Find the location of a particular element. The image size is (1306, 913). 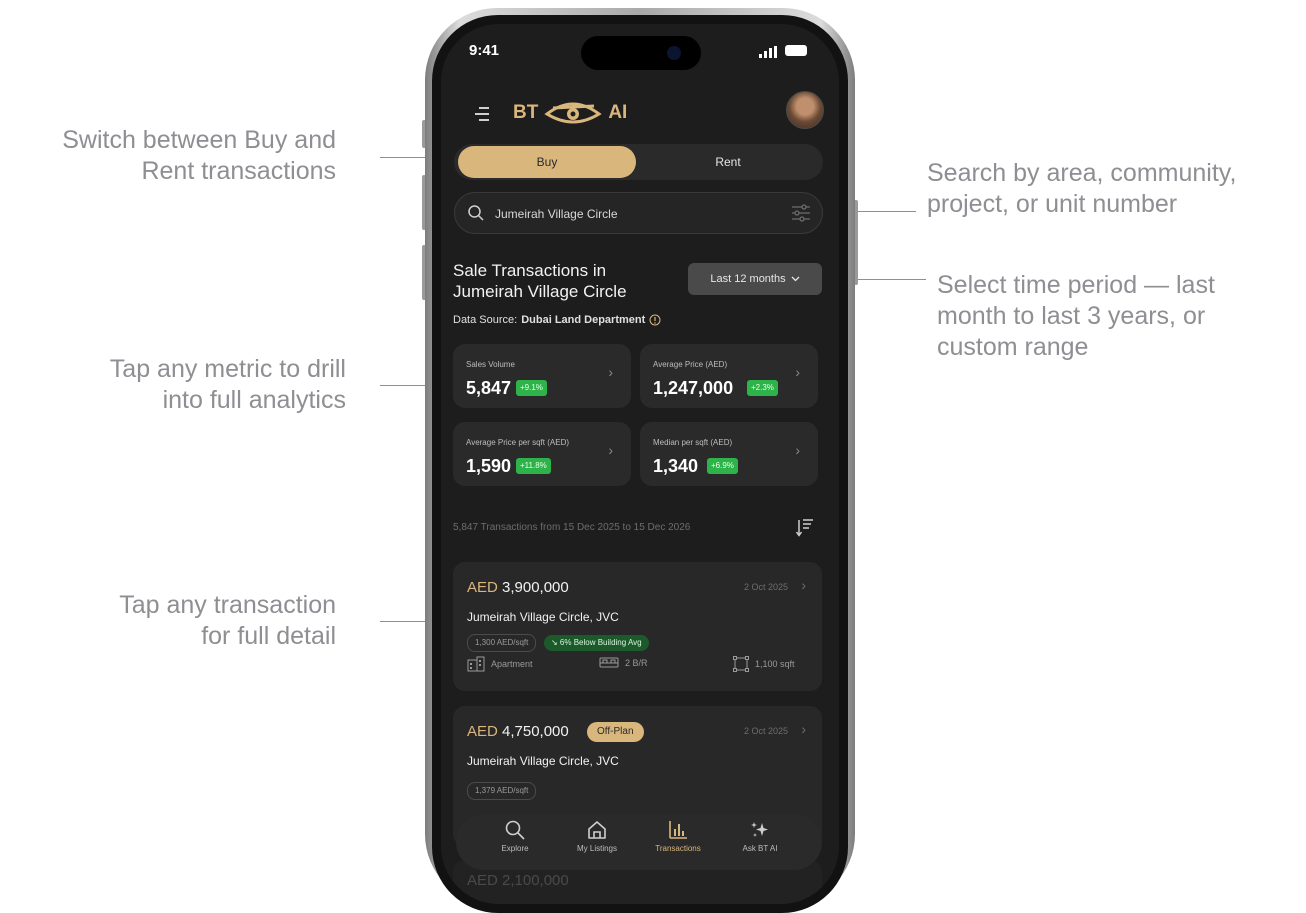

time-period-dropdown: Last 12 months is located at coordinates (755, 279).